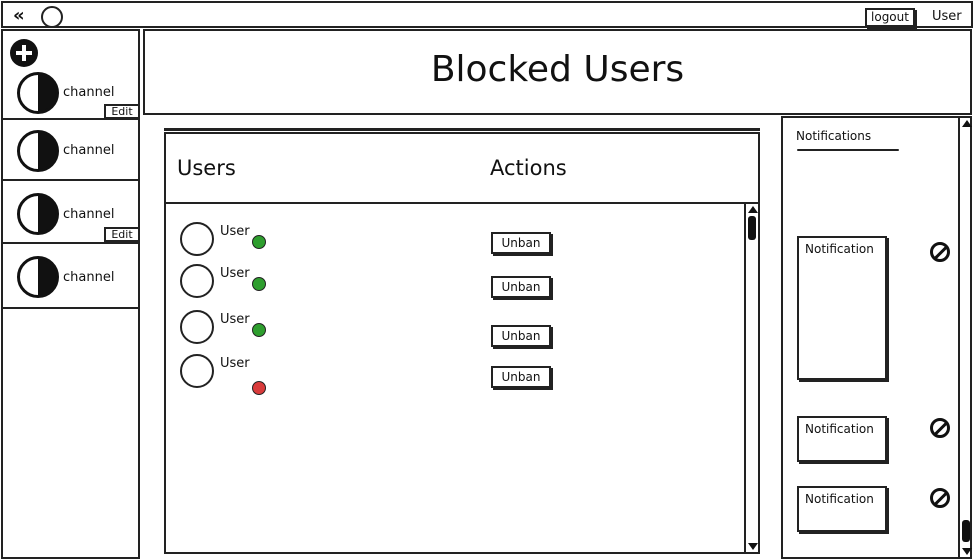 The height and width of the screenshot is (560, 974). I want to click on page-title: Blocked Users, so click(557, 69).